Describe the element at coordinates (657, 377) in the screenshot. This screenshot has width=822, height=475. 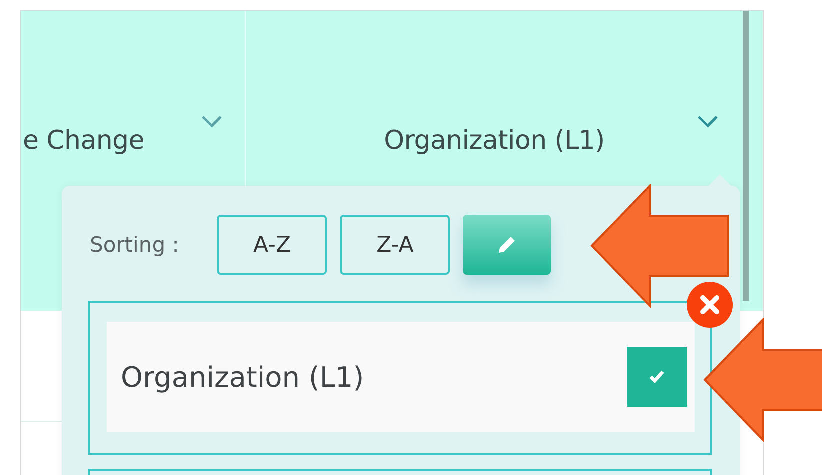
I see `checkbox` at that location.